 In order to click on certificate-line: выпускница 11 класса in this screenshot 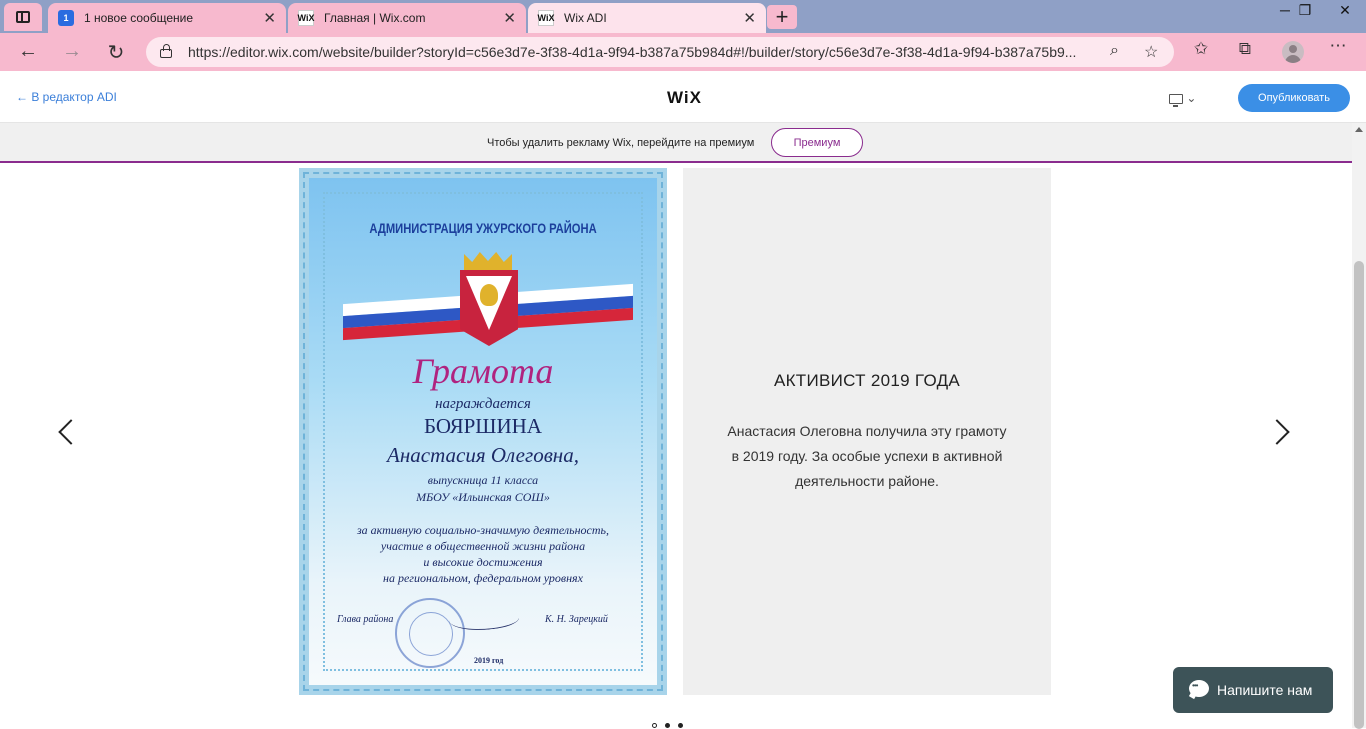, I will do `click(483, 480)`.